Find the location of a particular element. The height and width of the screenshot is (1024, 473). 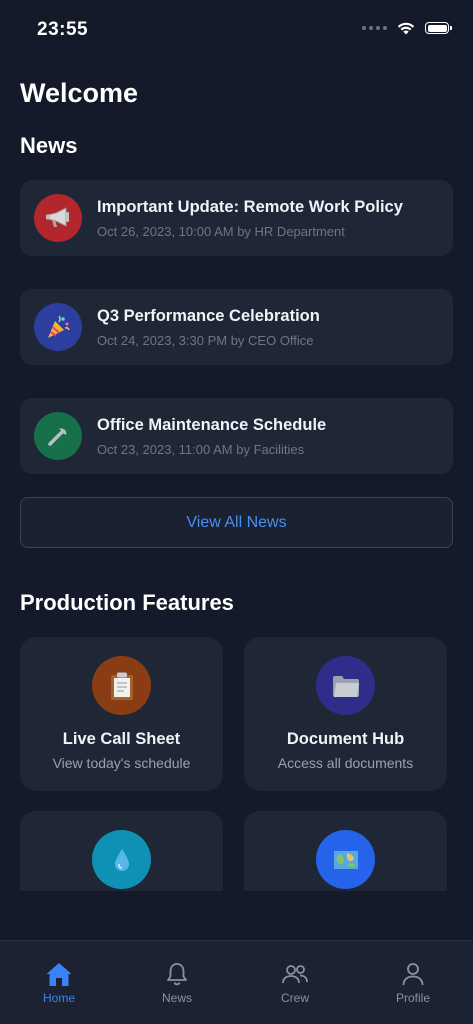

news-item-meta: Oct 23, 2023, 11:00 AM by Facilities is located at coordinates (201, 449).